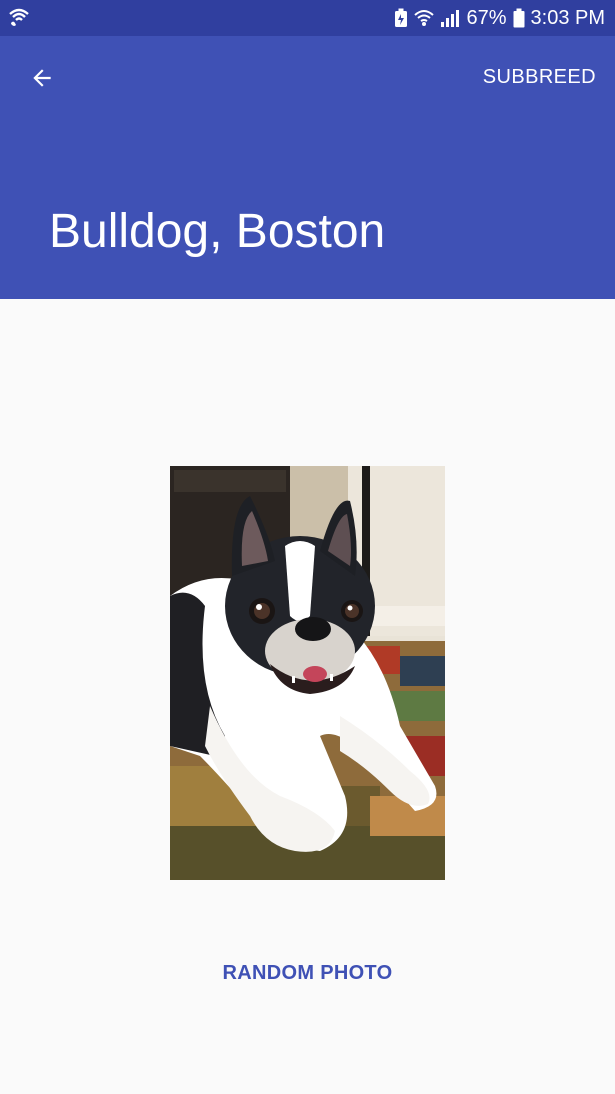 The image size is (615, 1094). I want to click on wifi-icon, so click(424, 18).